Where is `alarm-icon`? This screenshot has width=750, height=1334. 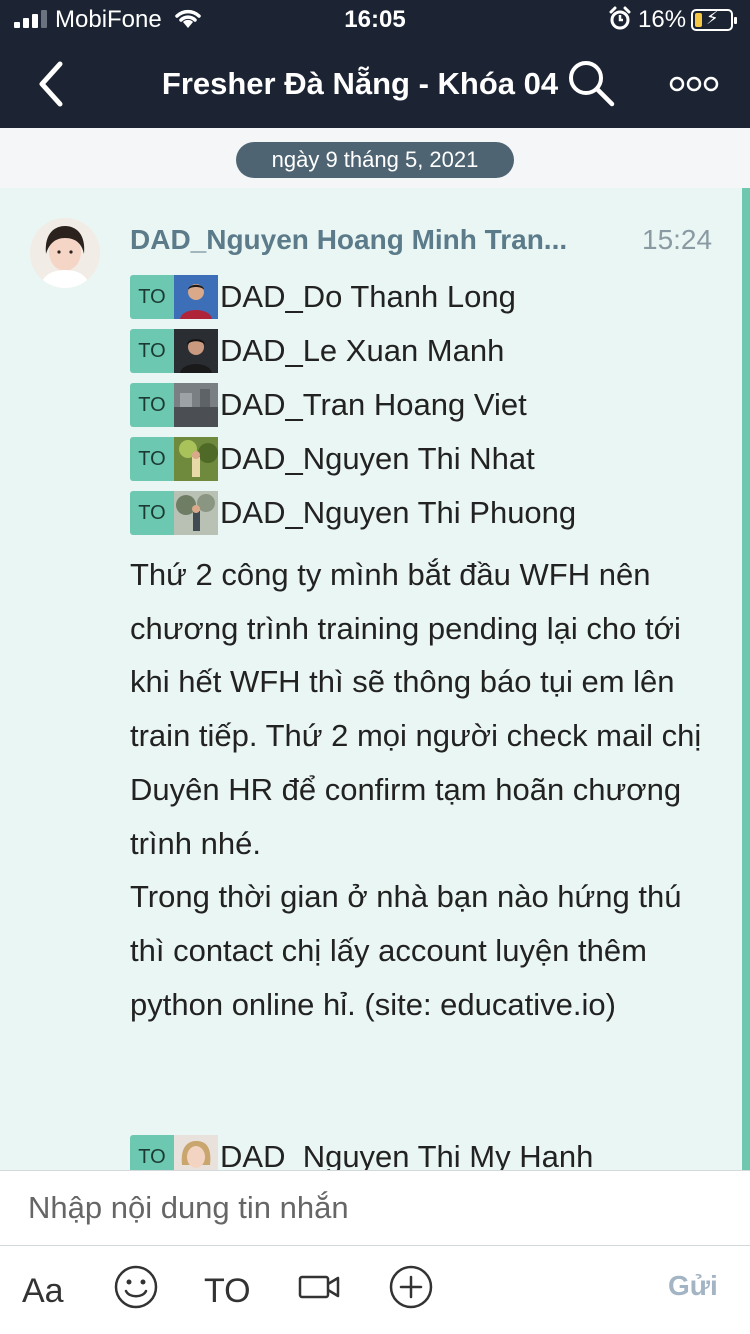 alarm-icon is located at coordinates (620, 22).